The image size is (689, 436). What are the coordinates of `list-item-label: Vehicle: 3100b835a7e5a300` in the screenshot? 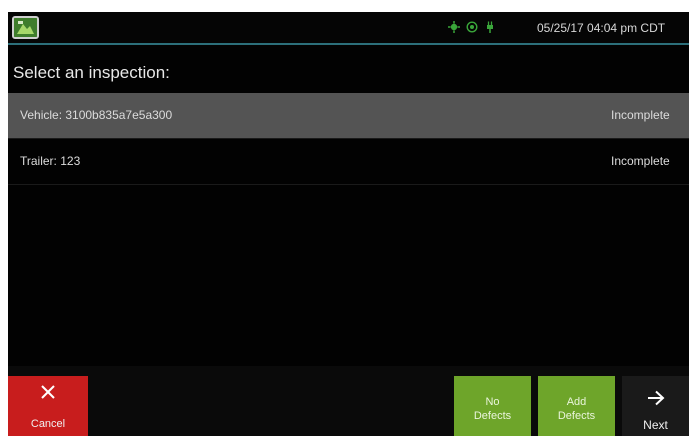 It's located at (96, 115).